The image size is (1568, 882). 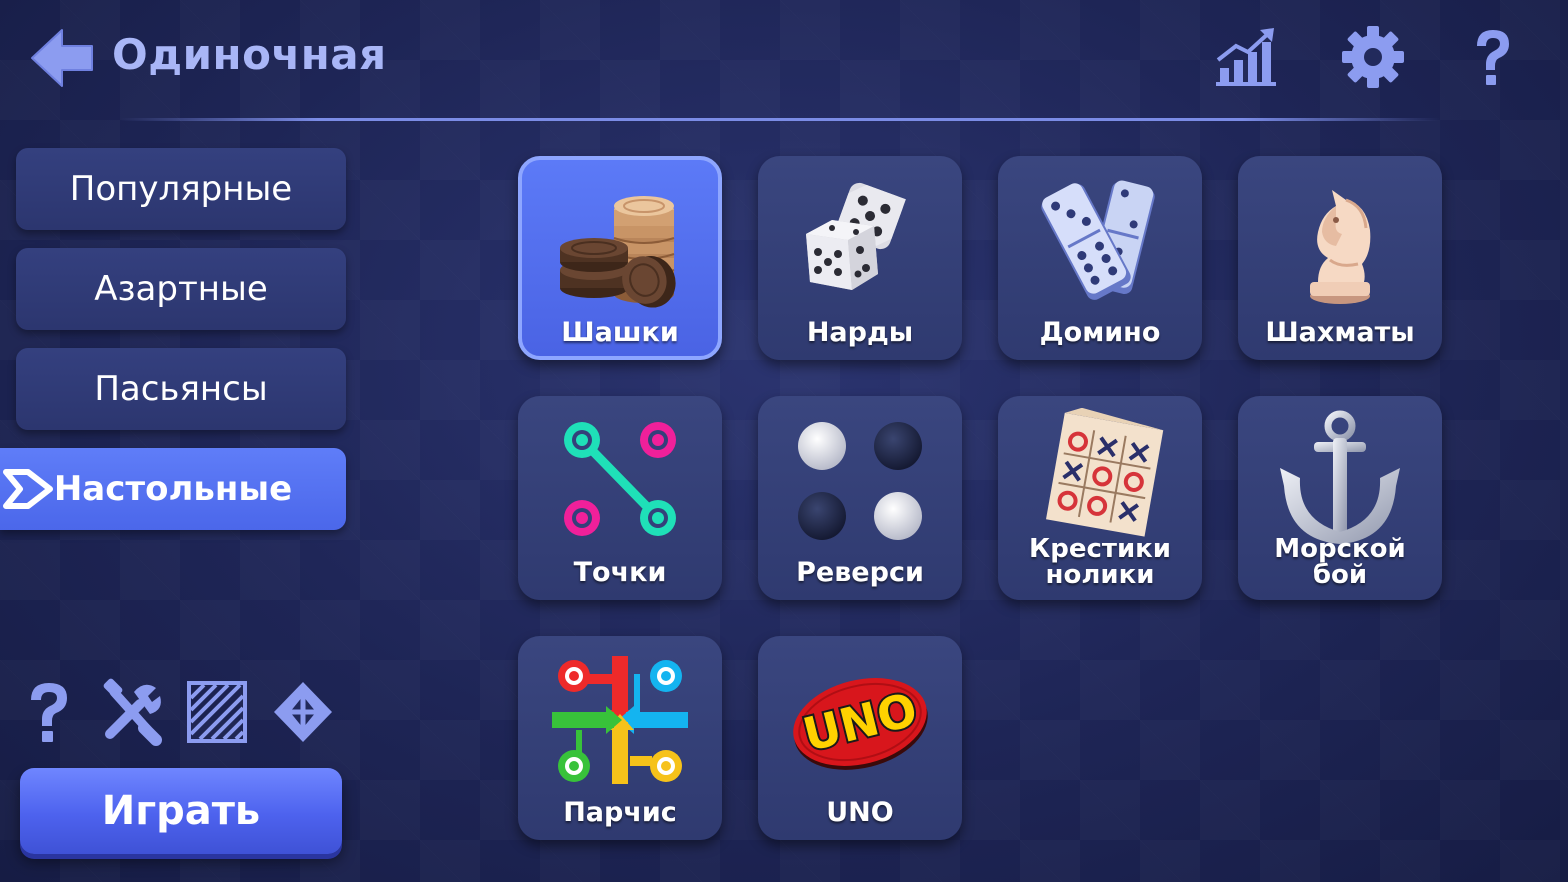 I want to click on stats-chart-icon, so click(x=1246, y=57).